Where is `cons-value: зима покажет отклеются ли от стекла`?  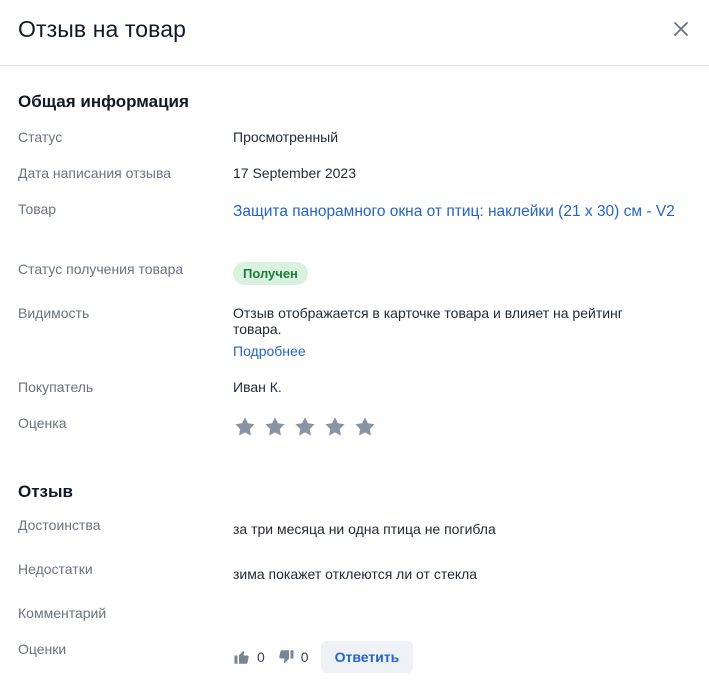 cons-value: зима покажет отклеются ли от стекла is located at coordinates (355, 574).